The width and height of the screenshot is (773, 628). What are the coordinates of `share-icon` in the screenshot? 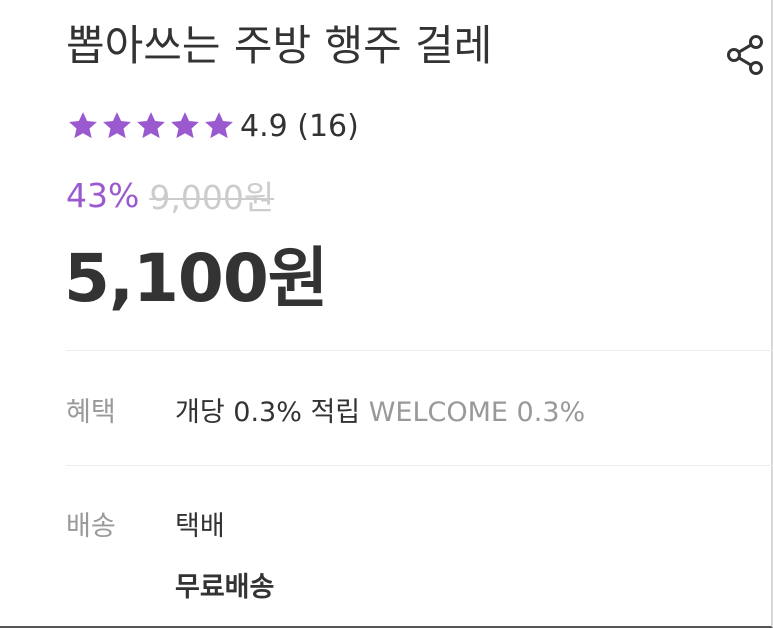 It's located at (745, 55).